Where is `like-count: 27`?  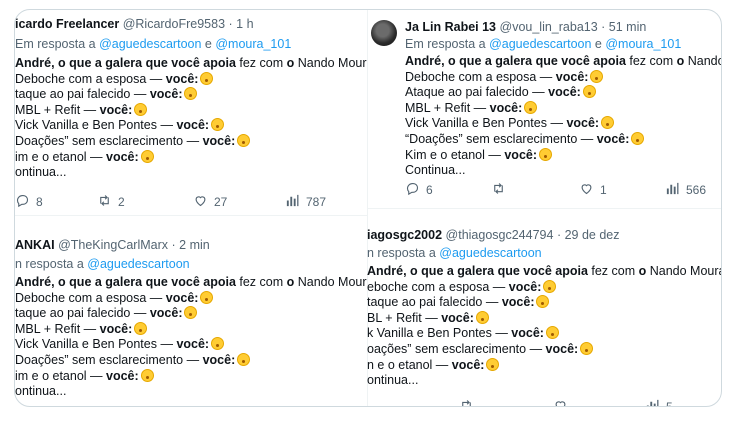
like-count: 27 is located at coordinates (221, 202).